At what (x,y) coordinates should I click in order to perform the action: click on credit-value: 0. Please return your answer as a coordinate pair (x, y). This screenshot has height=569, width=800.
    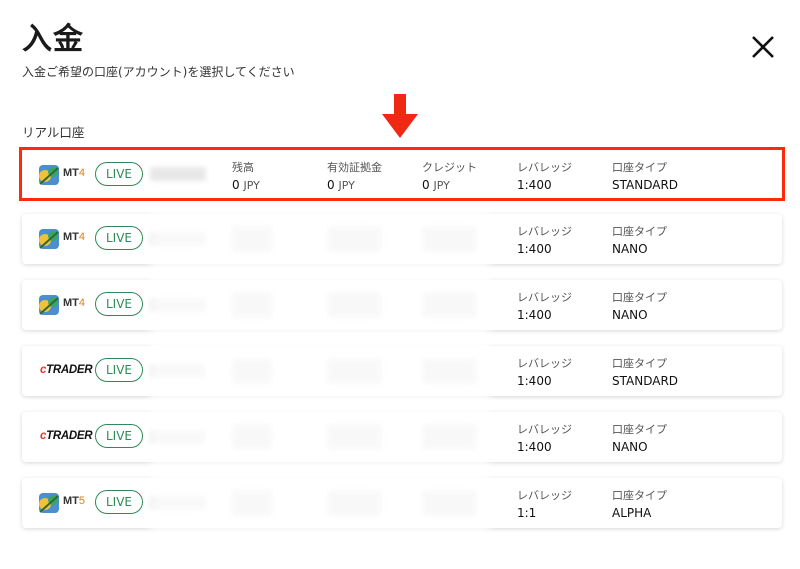
    Looking at the image, I should click on (426, 185).